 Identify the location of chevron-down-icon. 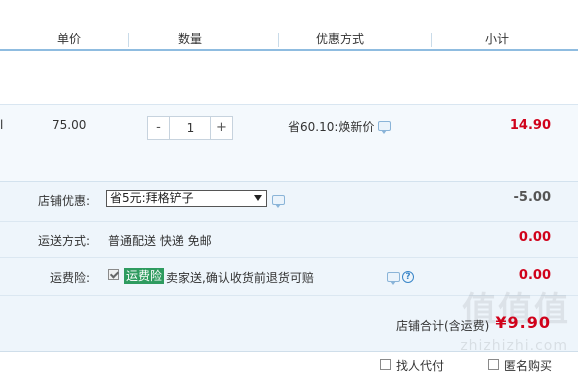
(258, 198).